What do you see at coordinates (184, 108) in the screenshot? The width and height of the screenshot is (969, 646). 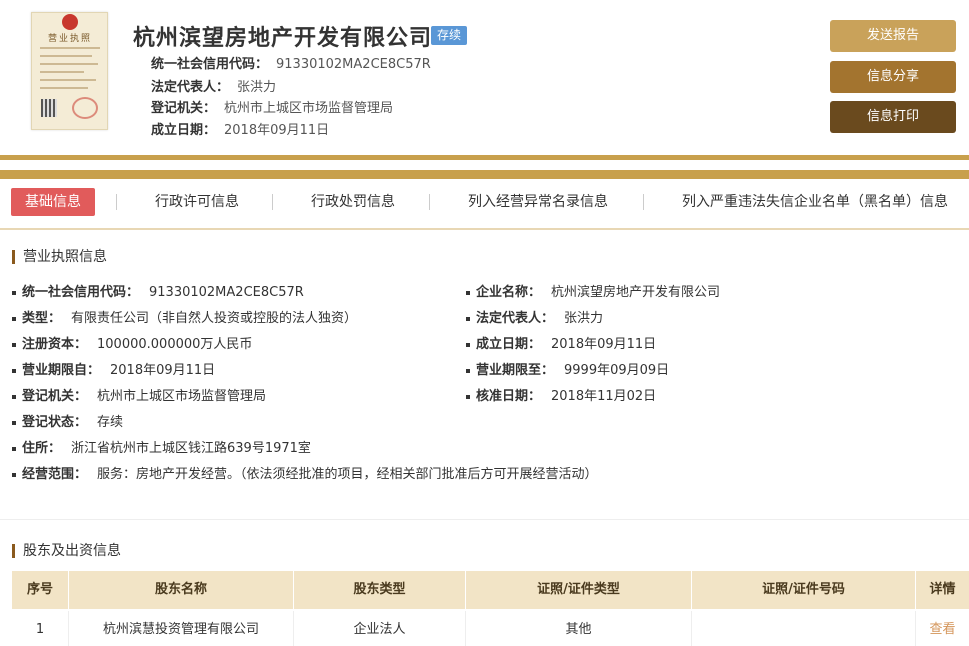 I see `reg-authority-label: 登记机关：` at bounding box center [184, 108].